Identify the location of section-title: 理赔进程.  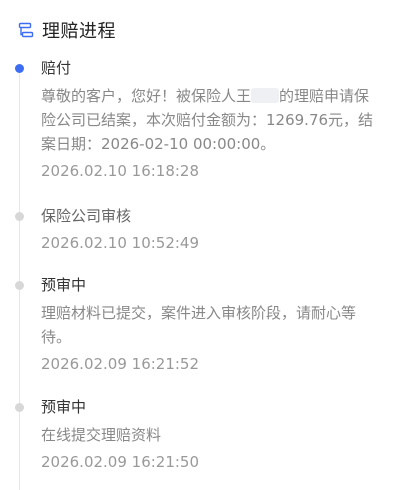
(79, 31).